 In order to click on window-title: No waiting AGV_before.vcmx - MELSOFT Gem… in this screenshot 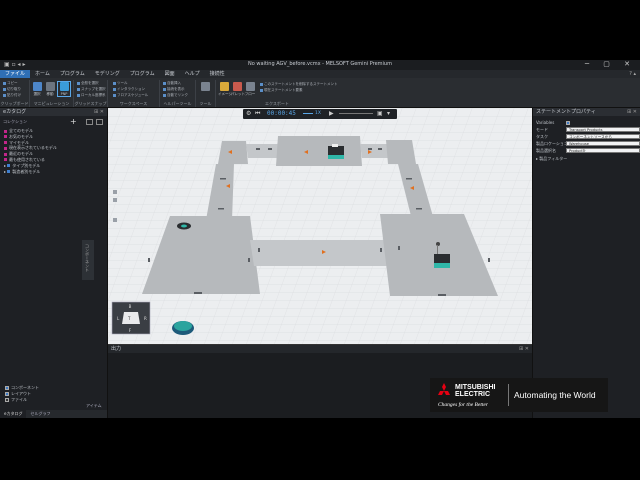, I will do `click(320, 64)`.